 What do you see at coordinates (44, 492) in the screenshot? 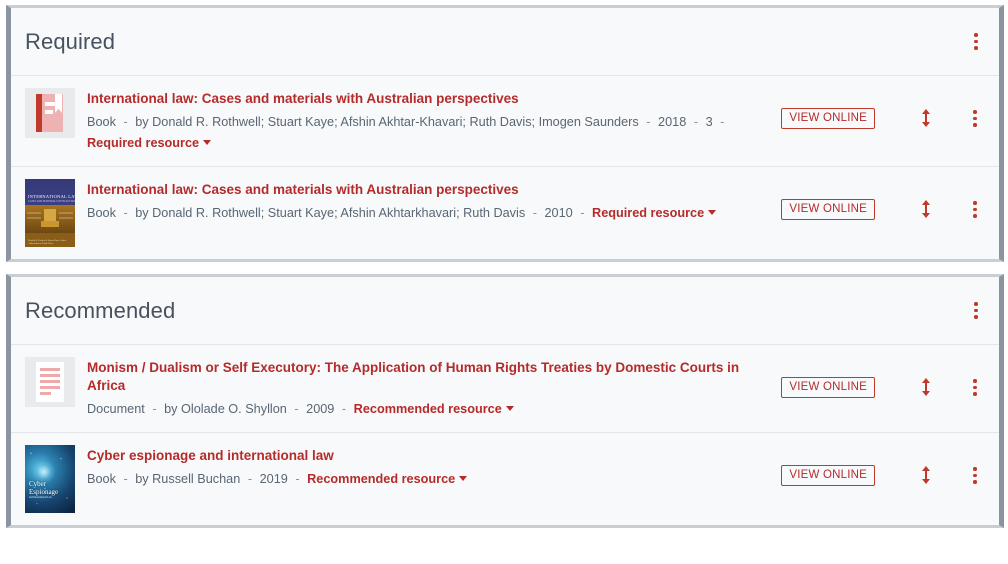
I see `cover-title-line2: Espionage` at bounding box center [44, 492].